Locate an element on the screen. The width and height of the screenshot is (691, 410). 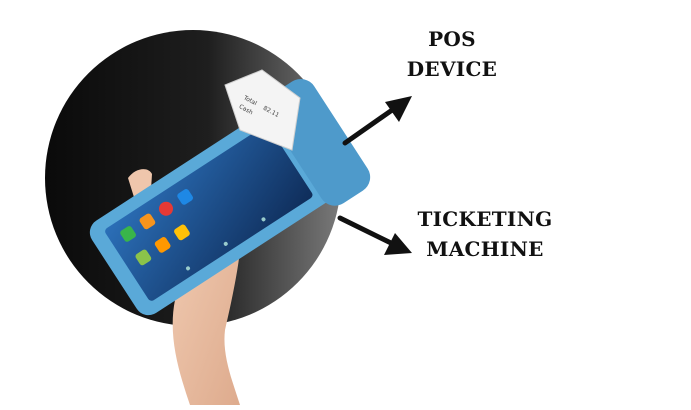
arrow-ticketing-shaft is located at coordinates (366, 231).